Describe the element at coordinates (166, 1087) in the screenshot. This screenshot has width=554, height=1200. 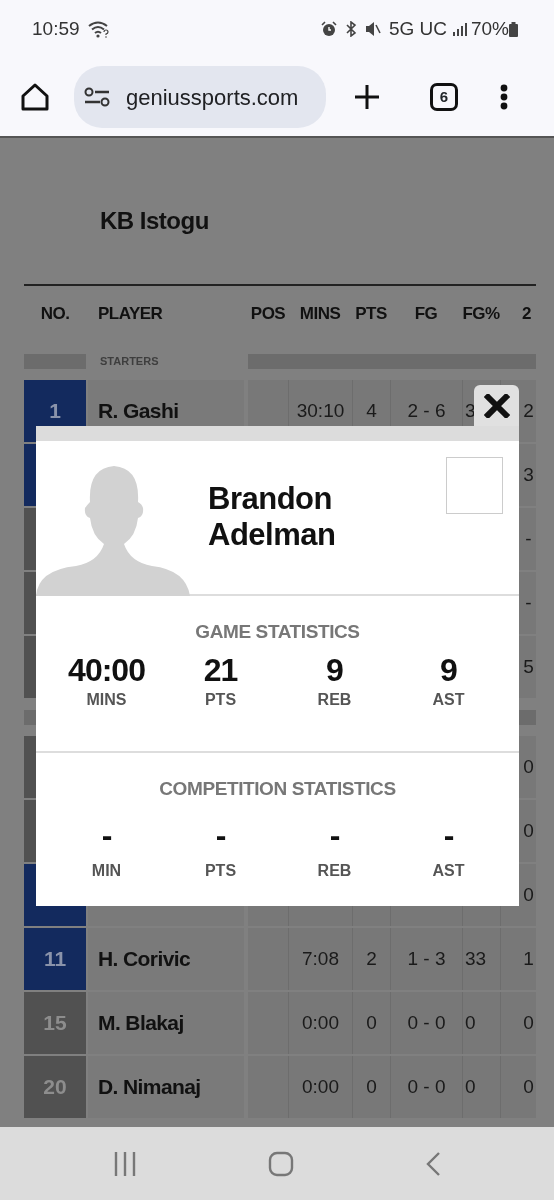
I see `player-name: D. Nimanaj` at that location.